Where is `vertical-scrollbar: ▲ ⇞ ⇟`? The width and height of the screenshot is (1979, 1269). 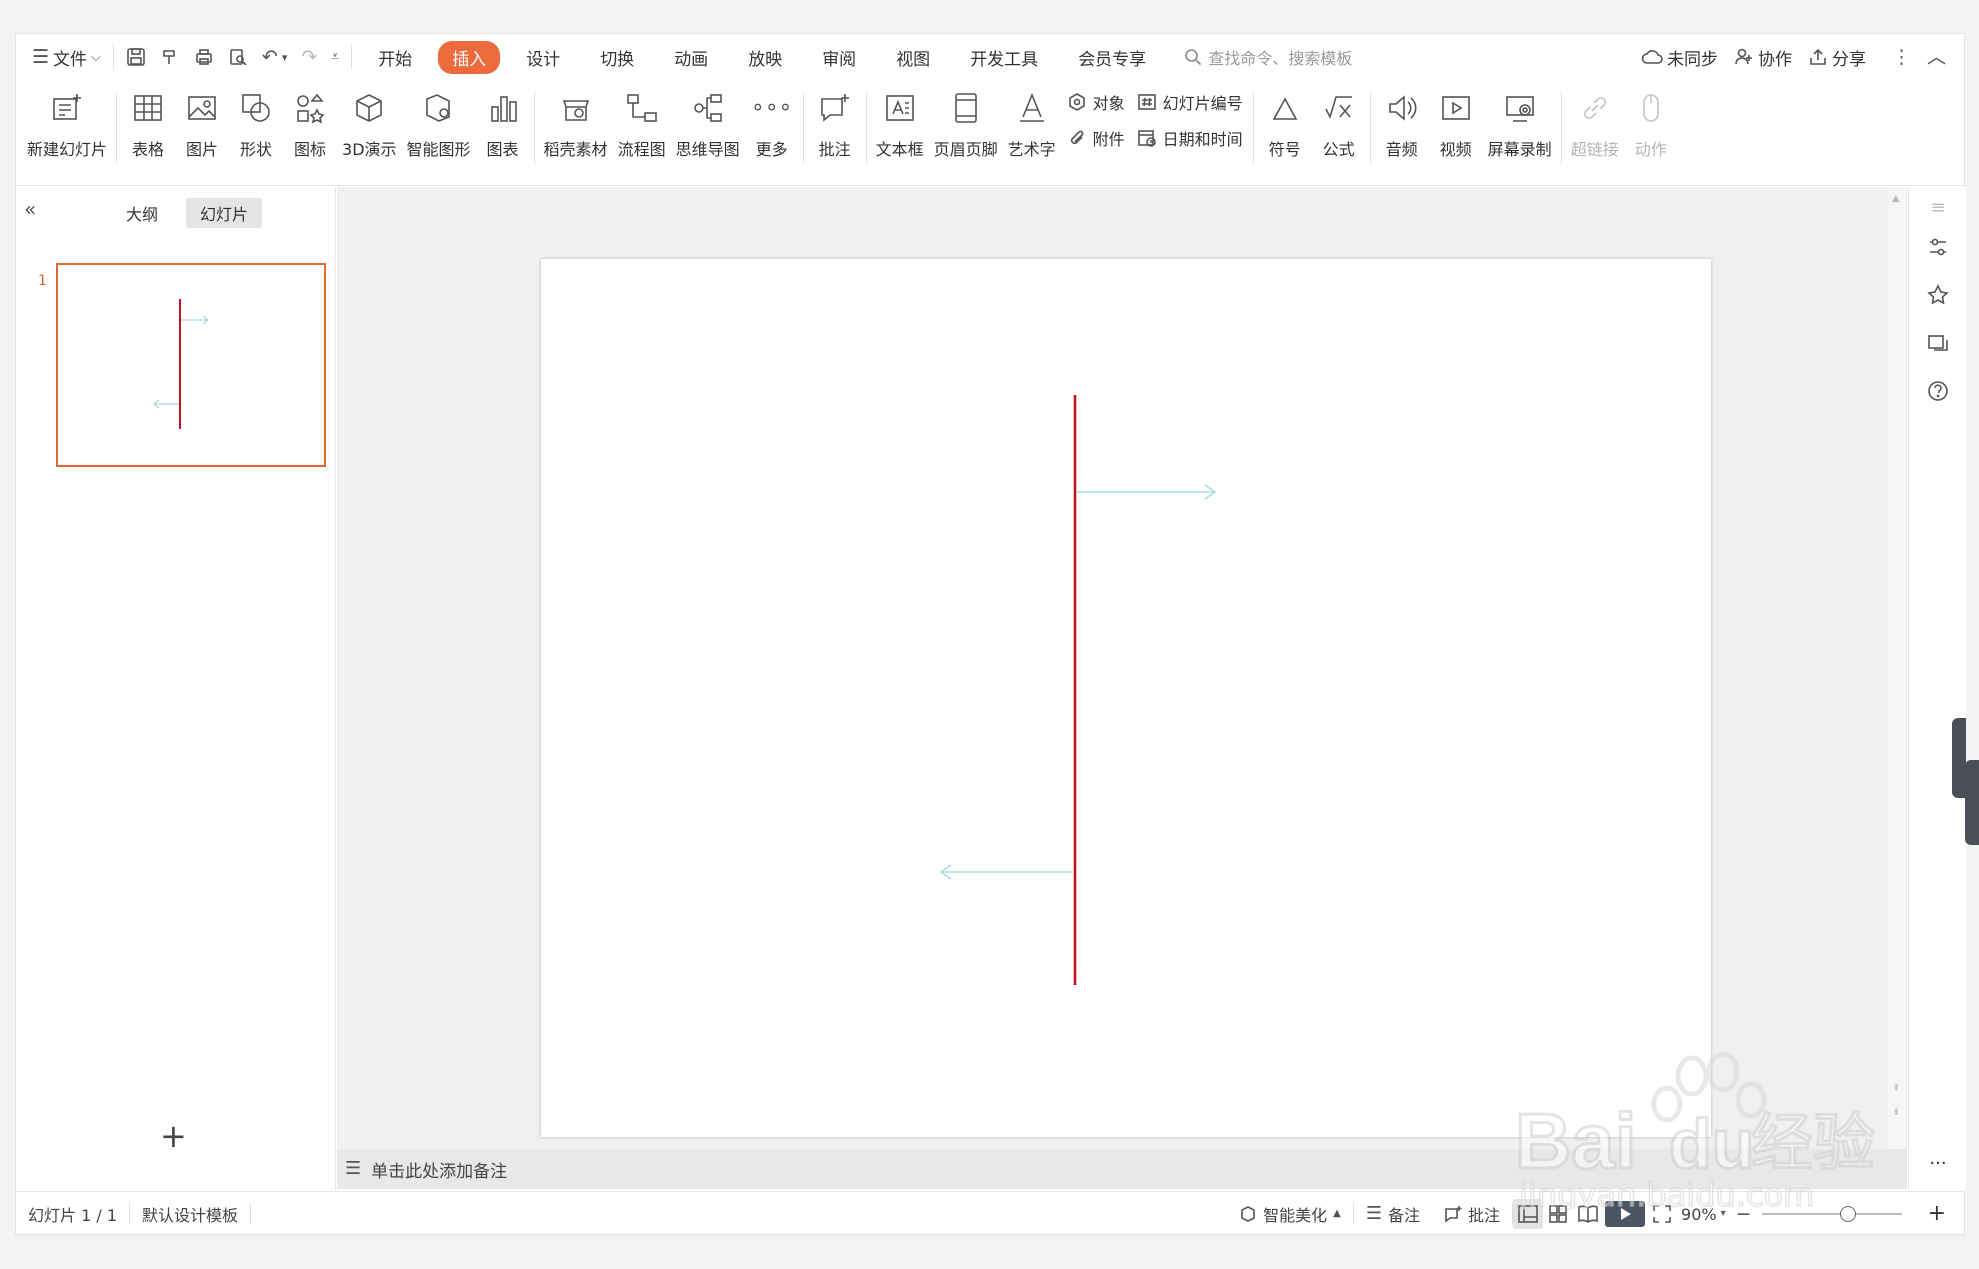 vertical-scrollbar: ▲ ⇞ ⇟ is located at coordinates (1897, 668).